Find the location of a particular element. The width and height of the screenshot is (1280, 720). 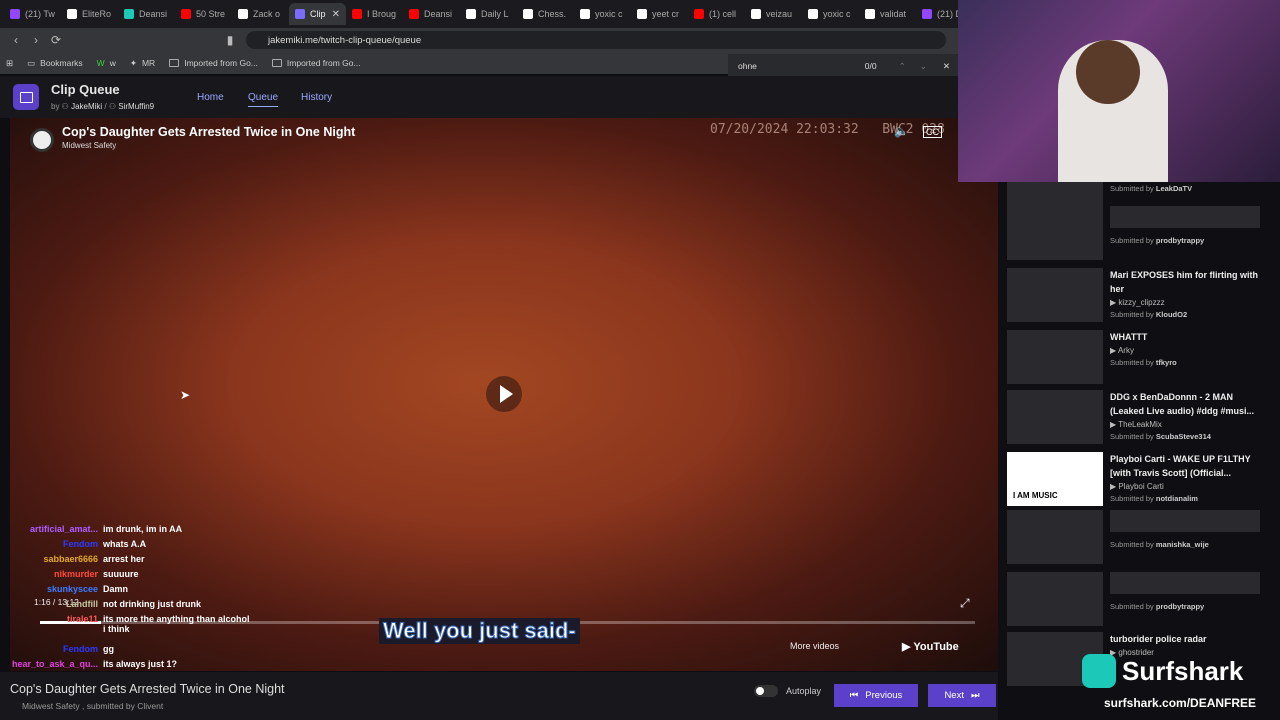

browser-tab: (1) cell is located at coordinates (716, 14).